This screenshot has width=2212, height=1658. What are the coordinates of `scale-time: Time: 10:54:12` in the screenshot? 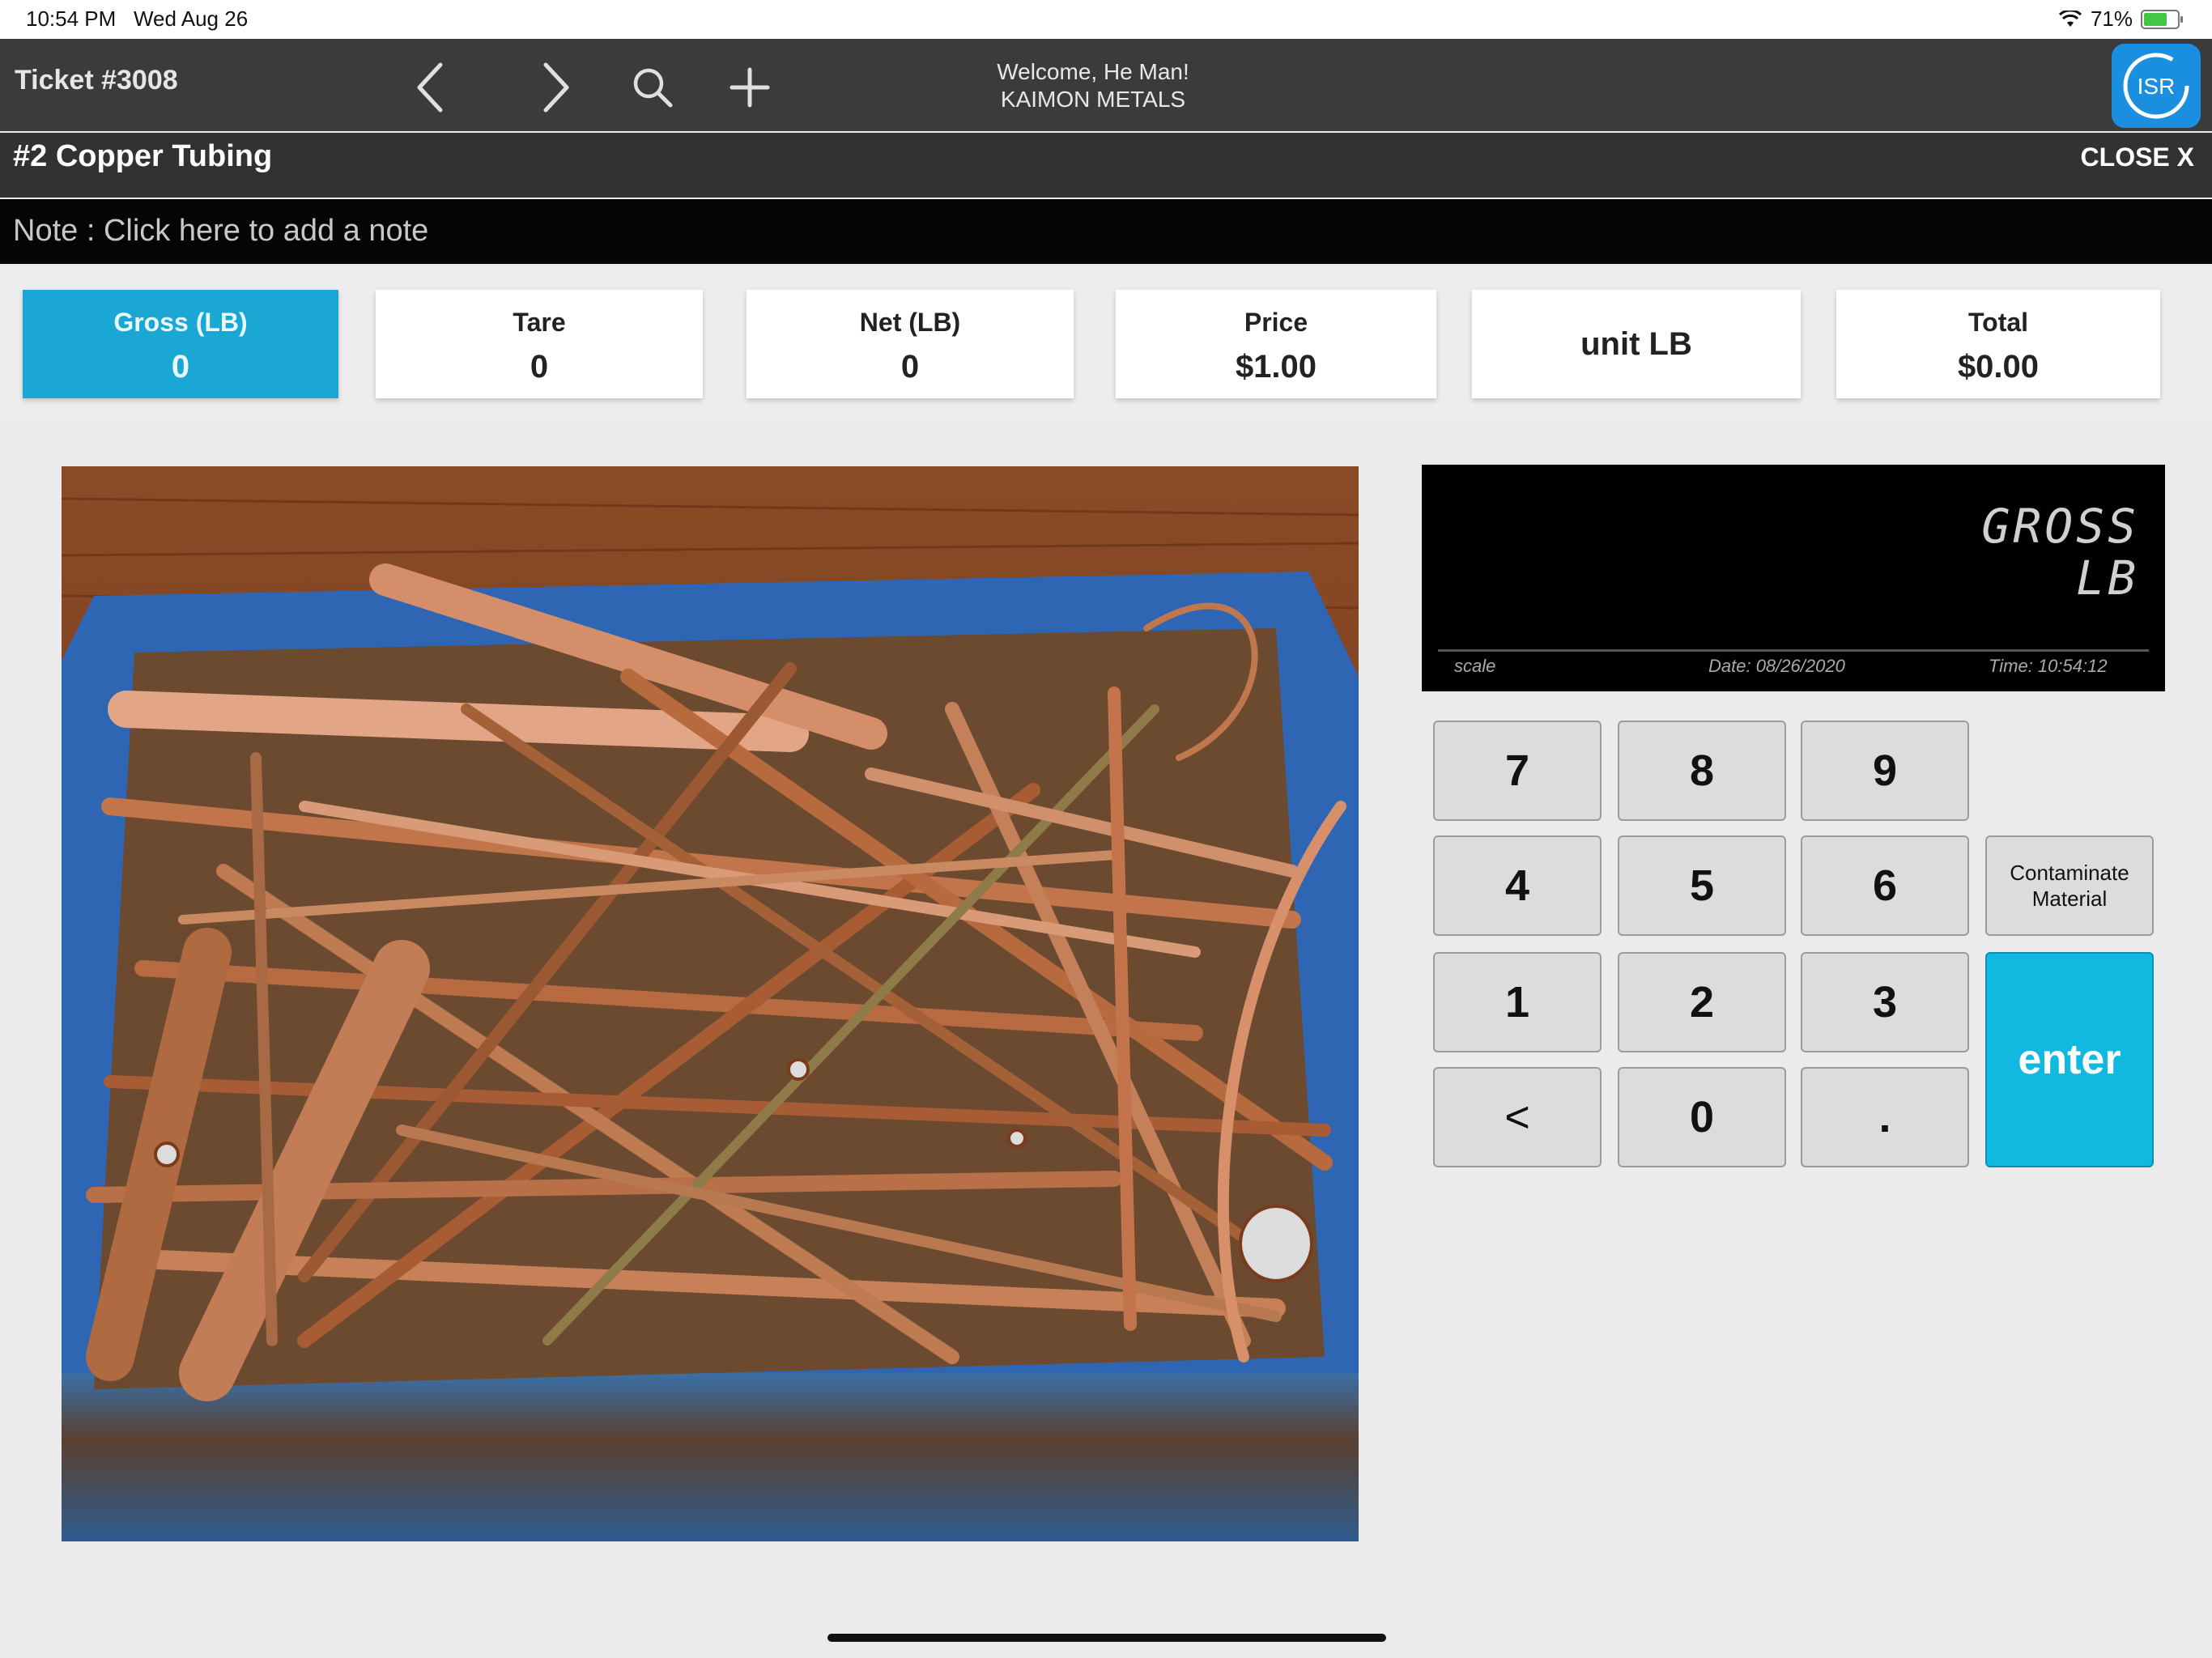 It's located at (2048, 666).